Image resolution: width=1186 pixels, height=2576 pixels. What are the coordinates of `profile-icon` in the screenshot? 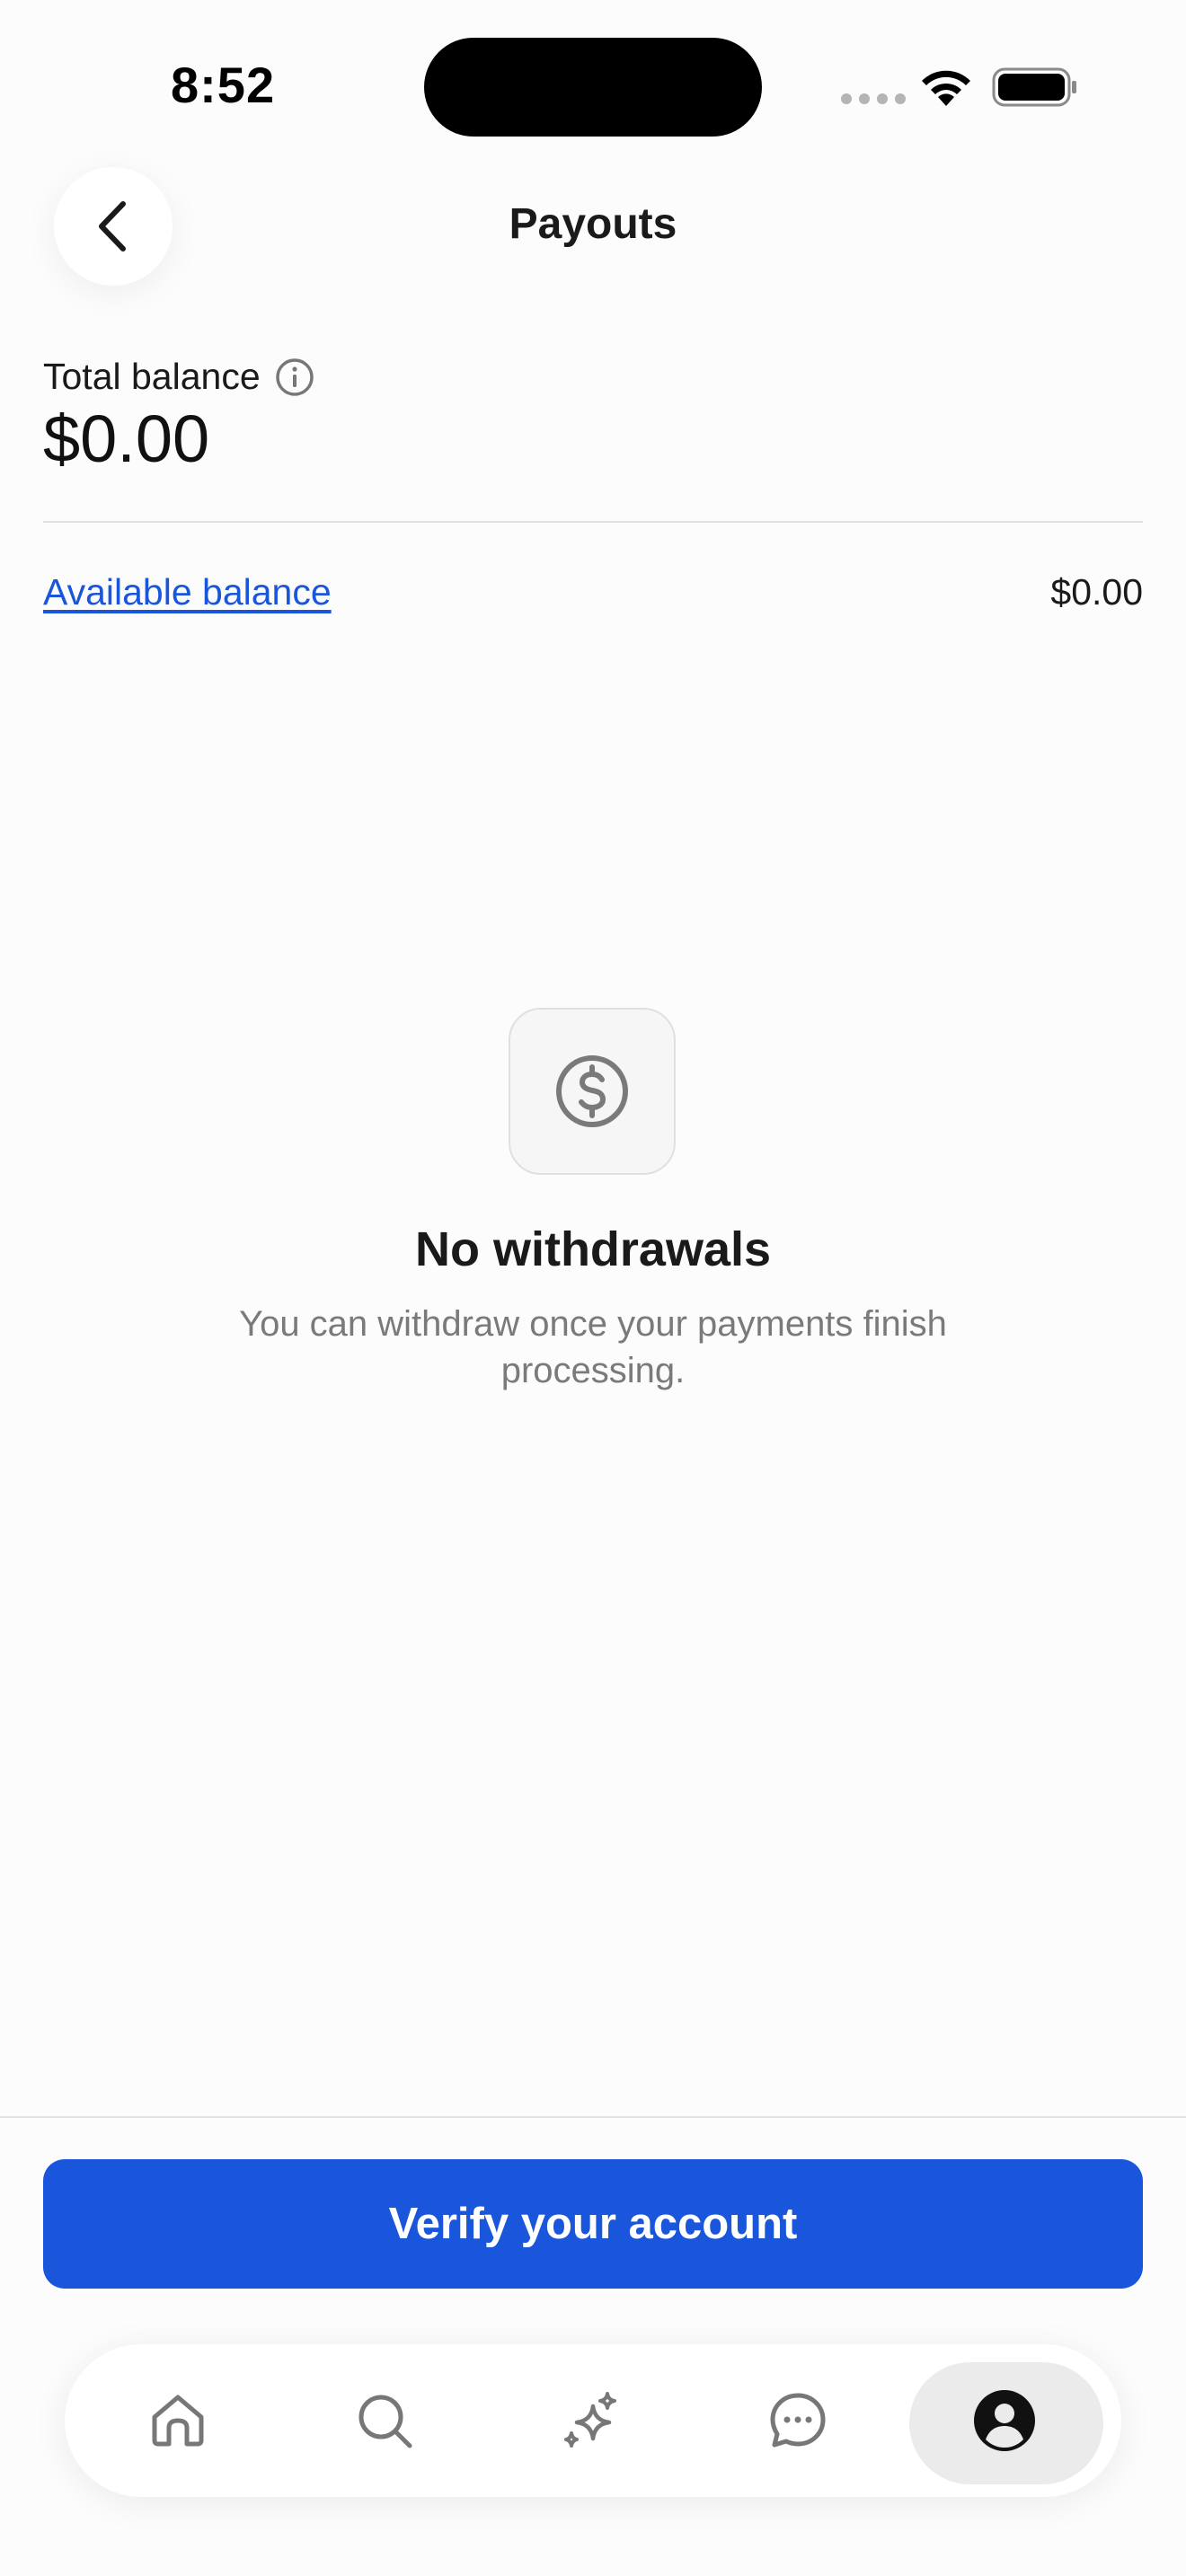 It's located at (1004, 2420).